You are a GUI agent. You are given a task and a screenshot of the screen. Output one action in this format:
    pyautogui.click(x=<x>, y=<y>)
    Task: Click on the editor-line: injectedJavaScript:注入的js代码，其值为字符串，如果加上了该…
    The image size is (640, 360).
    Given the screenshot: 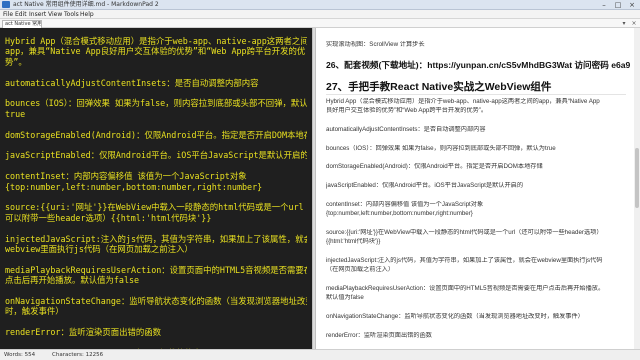 What is the action you would take?
    pyautogui.click(x=156, y=238)
    